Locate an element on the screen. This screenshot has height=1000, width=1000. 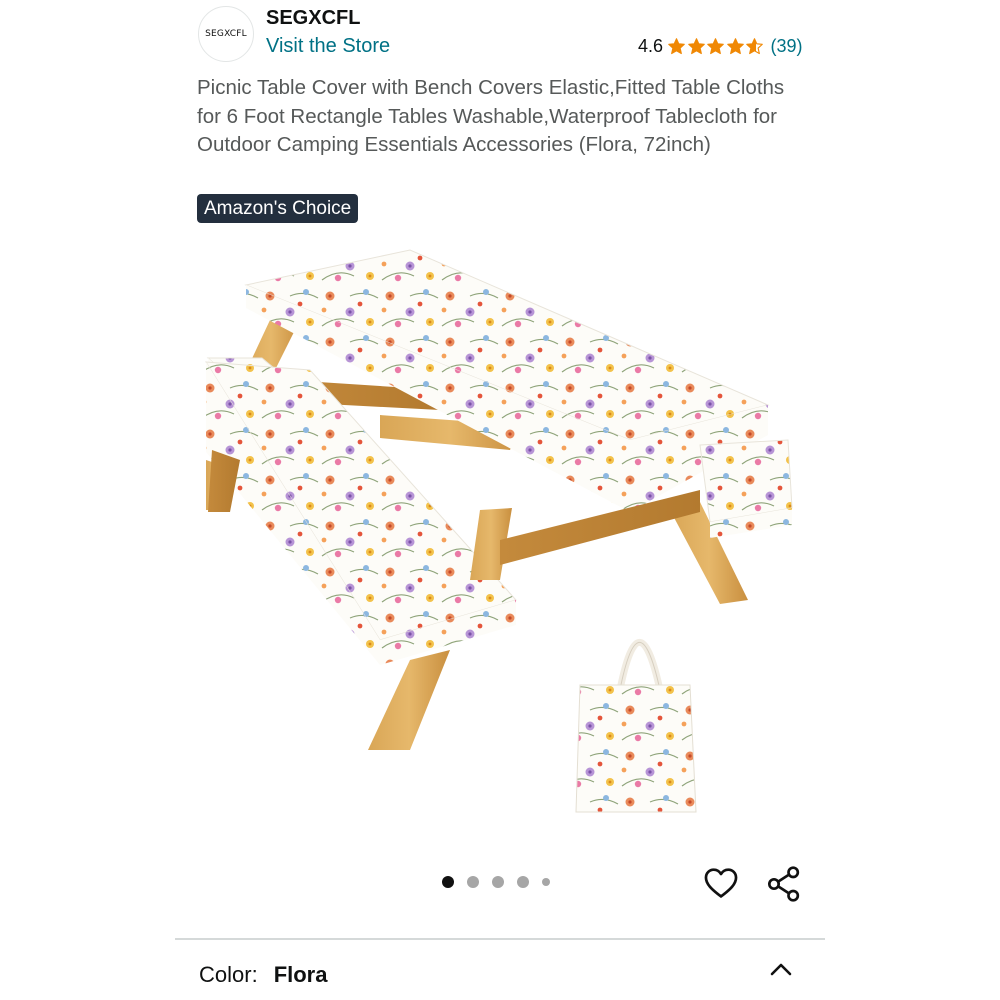
store-logo-text: SEGXCFL is located at coordinates (226, 34).